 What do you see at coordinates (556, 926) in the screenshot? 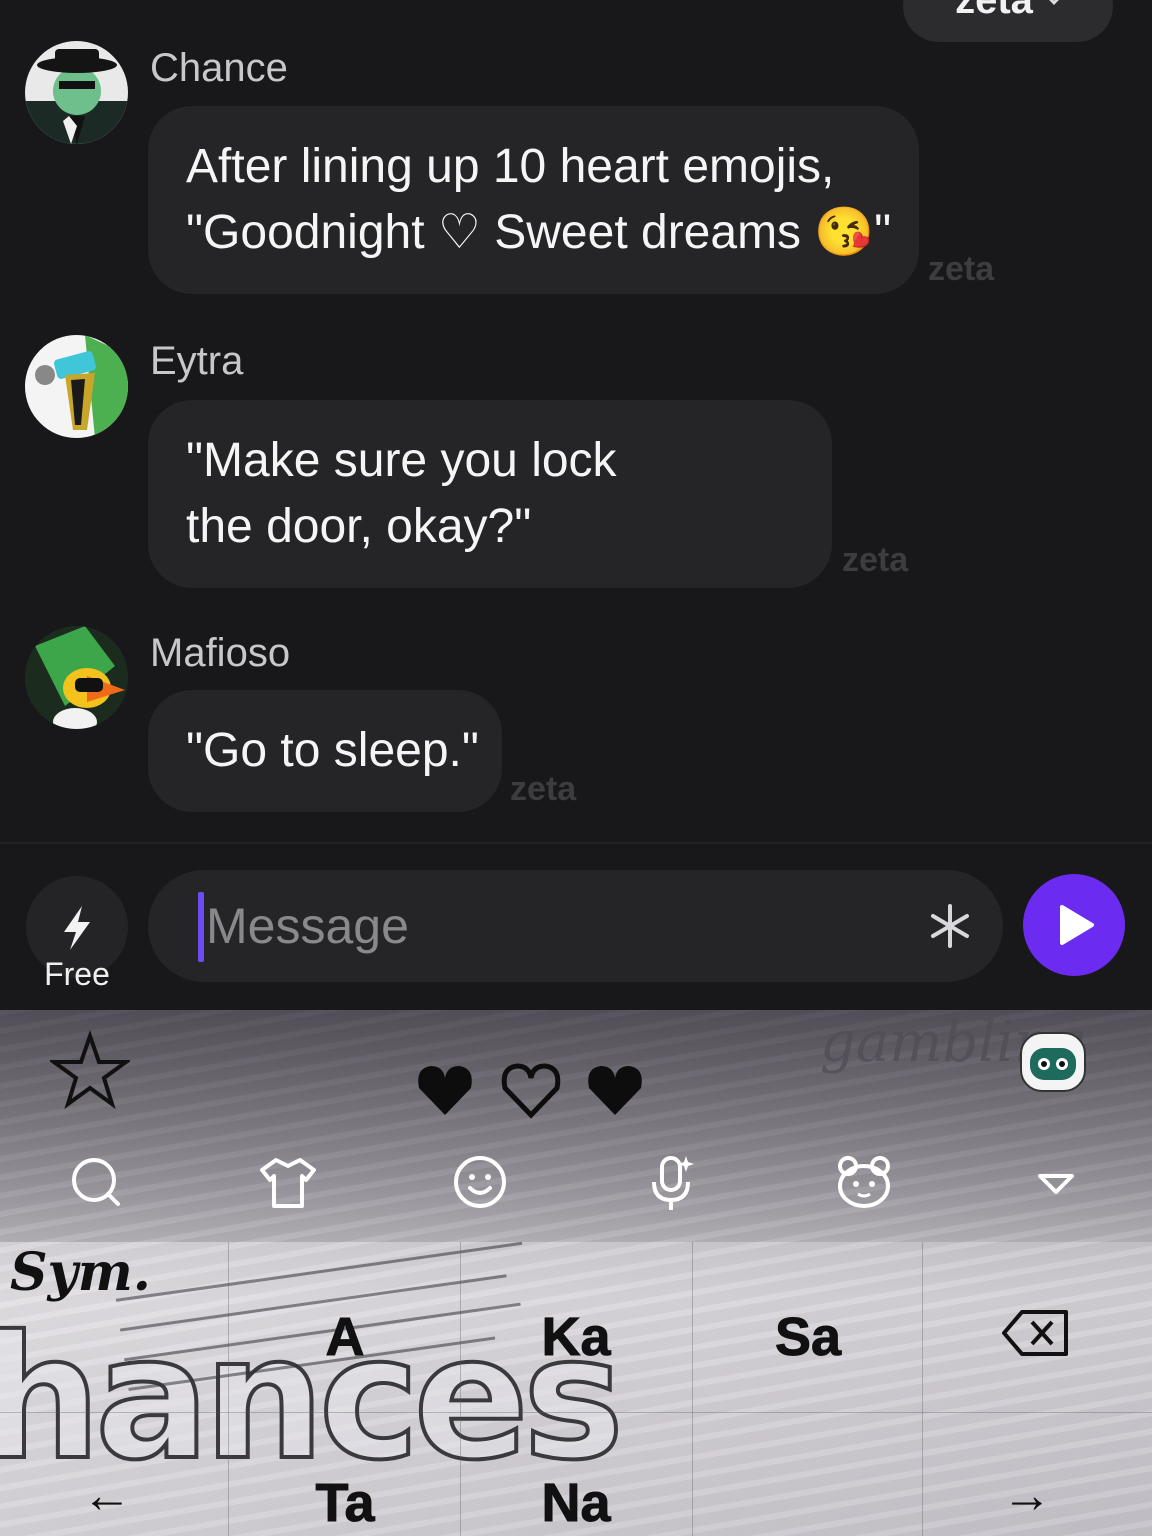
I see `message-input` at bounding box center [556, 926].